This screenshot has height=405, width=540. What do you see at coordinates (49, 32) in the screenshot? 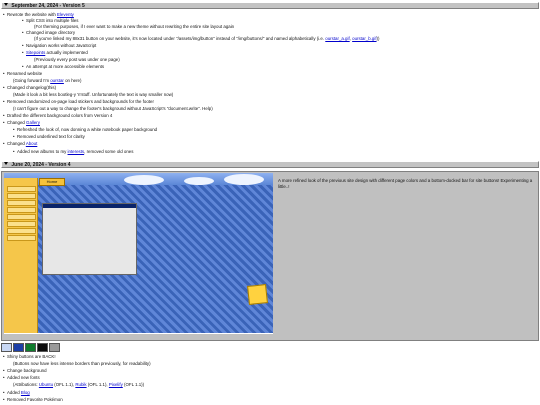
I see `list-item: • Changed image directory` at bounding box center [49, 32].